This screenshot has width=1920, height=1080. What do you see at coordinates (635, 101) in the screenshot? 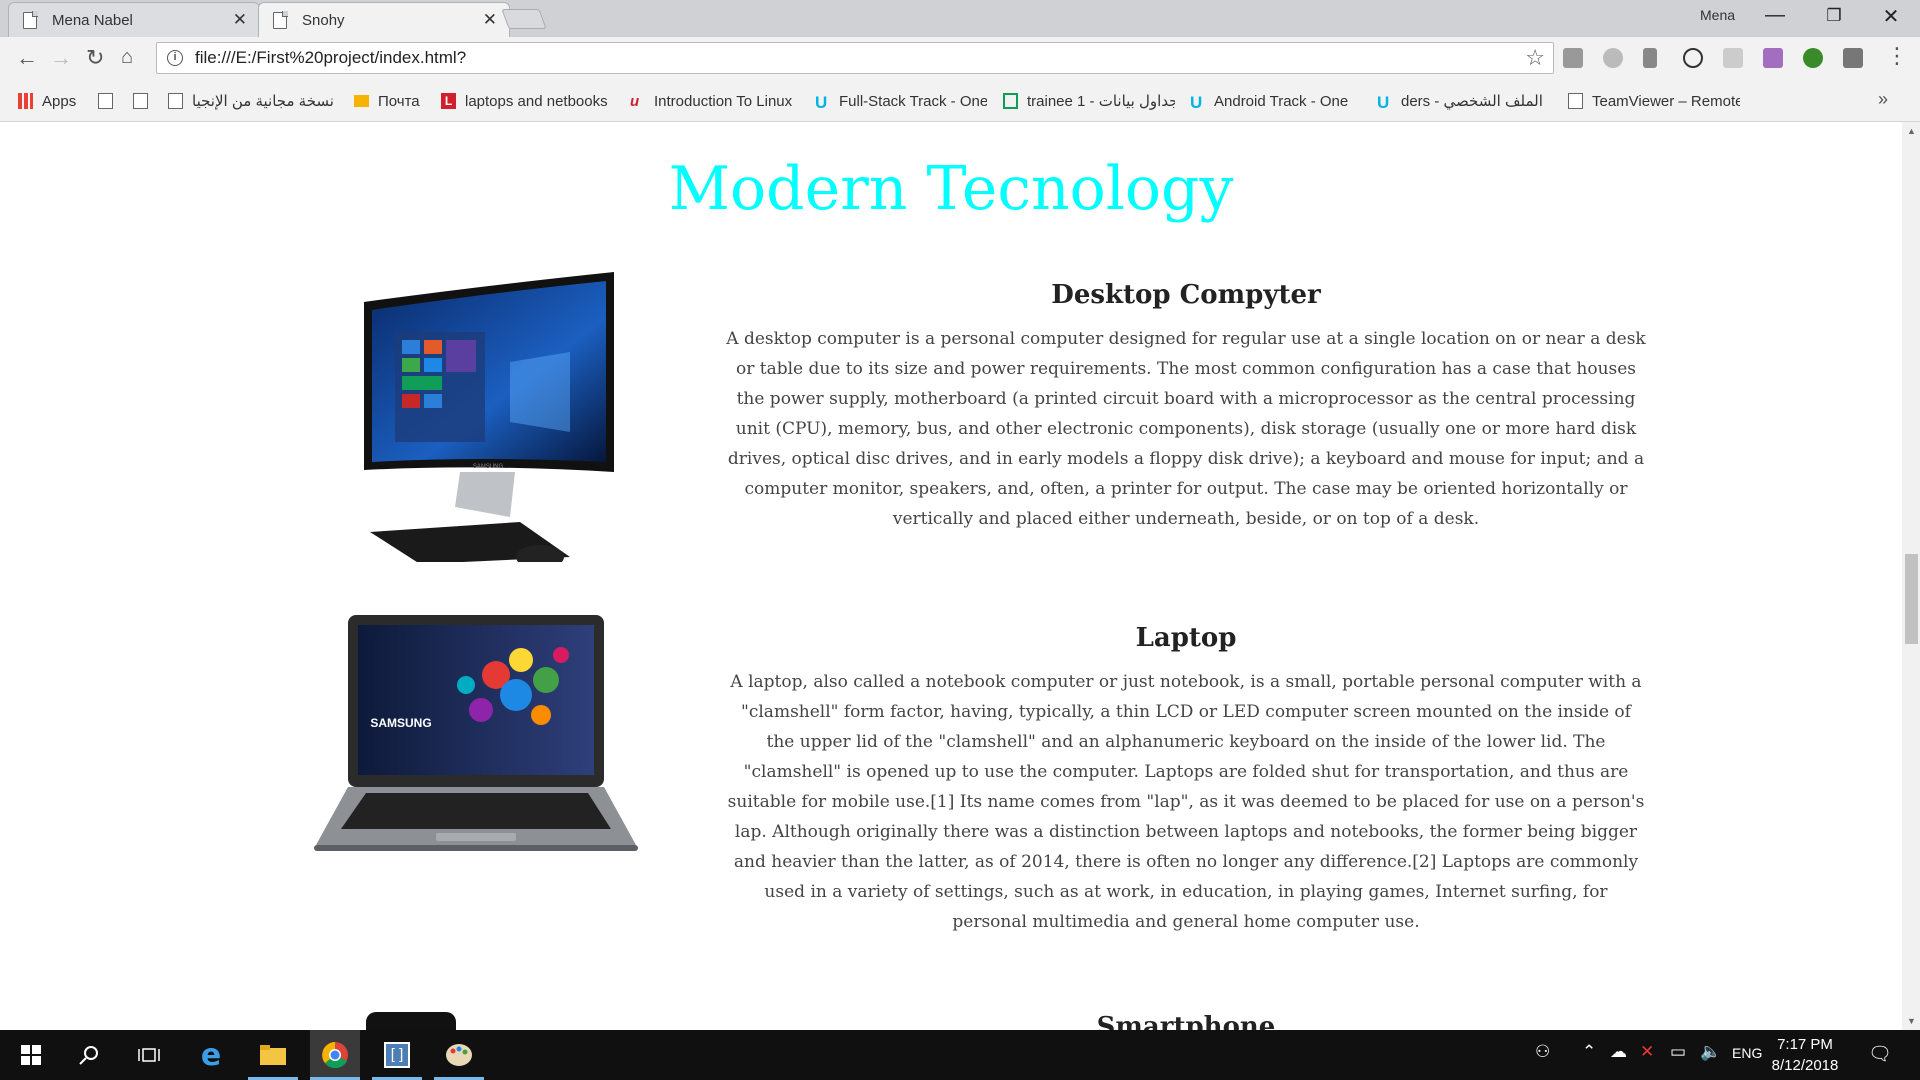
I see `u-logo-icon: u` at bounding box center [635, 101].